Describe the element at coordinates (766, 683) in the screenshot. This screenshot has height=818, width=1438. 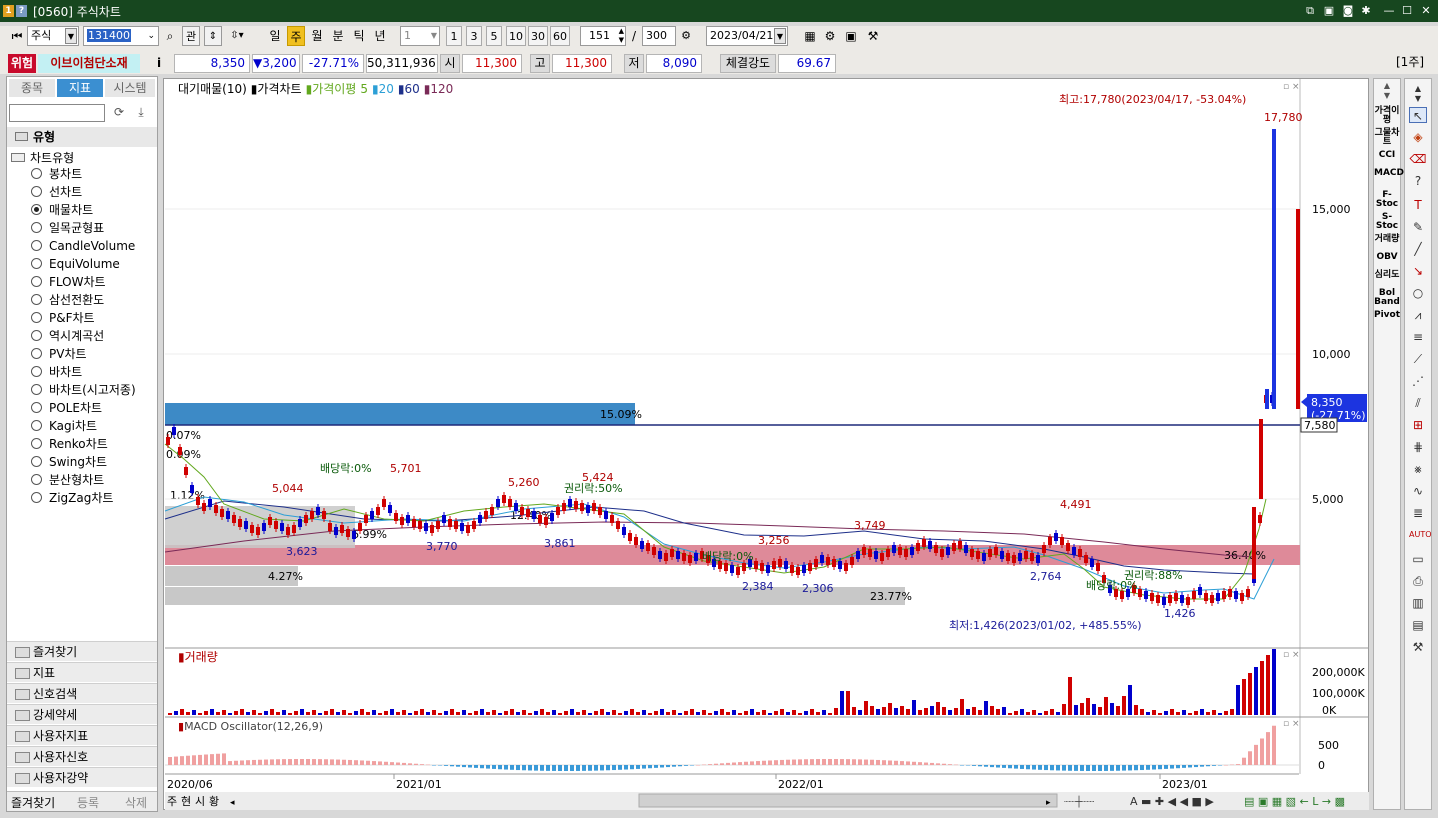
I see `volume-pane: ▮거래량 200,000K 100,000K 0K ▫ ×` at that location.